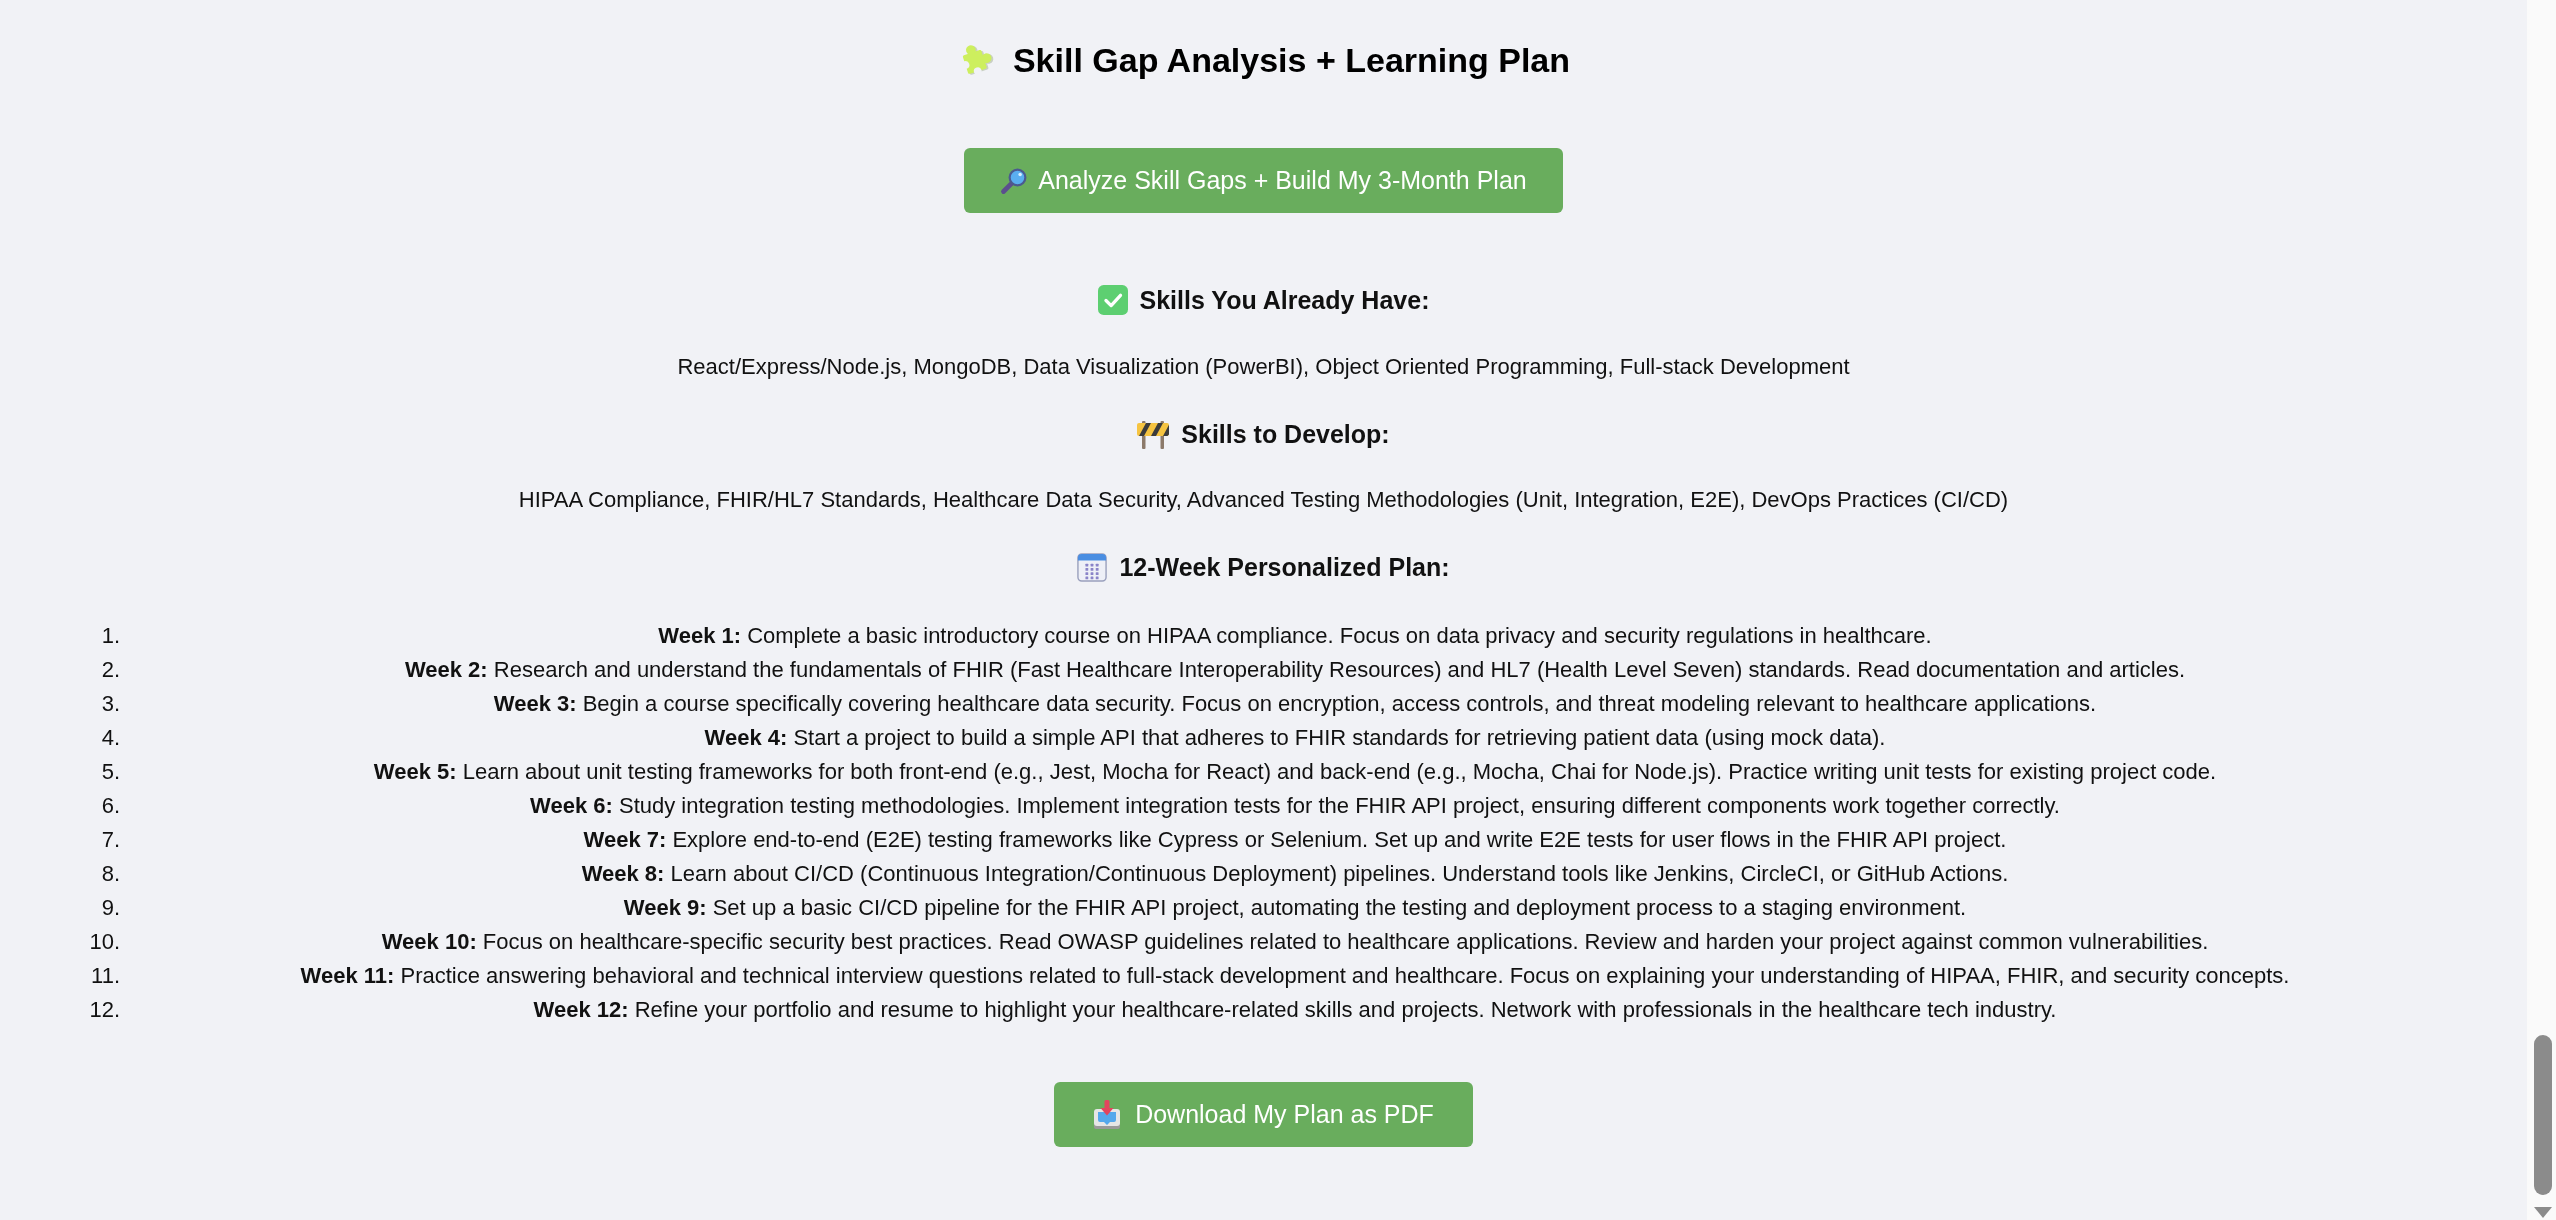  Describe the element at coordinates (110, 772) in the screenshot. I see `step-number: 5.` at that location.